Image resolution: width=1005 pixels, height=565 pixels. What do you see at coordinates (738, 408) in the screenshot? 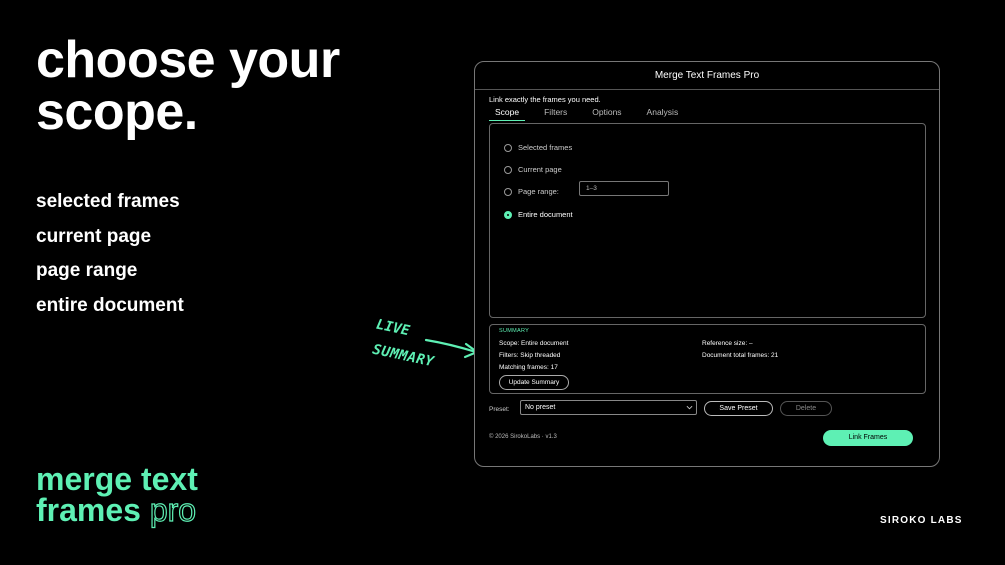
I see `save-preset-button: Save Preset` at bounding box center [738, 408].